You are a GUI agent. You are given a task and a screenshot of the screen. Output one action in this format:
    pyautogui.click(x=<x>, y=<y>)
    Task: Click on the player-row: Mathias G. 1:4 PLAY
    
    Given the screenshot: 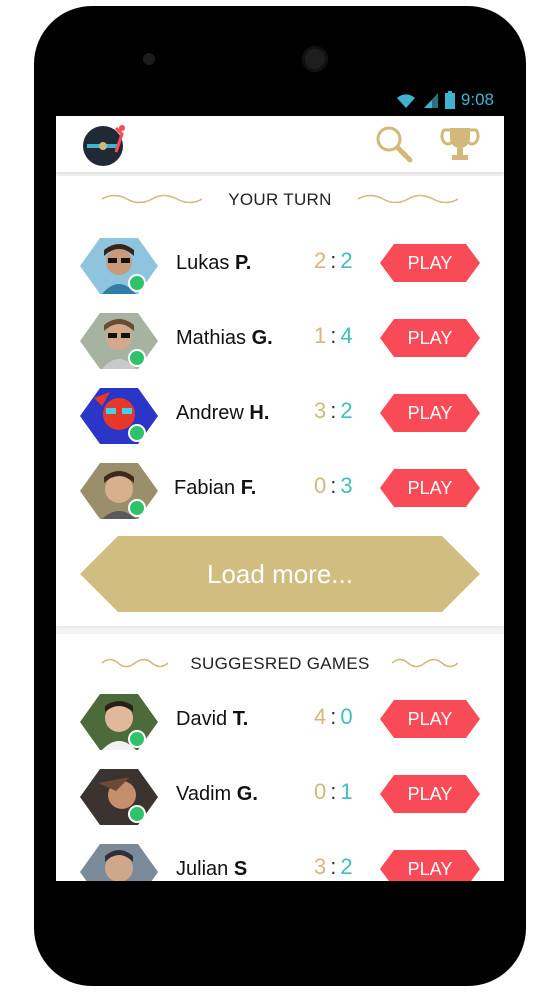 What is the action you would take?
    pyautogui.click(x=280, y=341)
    